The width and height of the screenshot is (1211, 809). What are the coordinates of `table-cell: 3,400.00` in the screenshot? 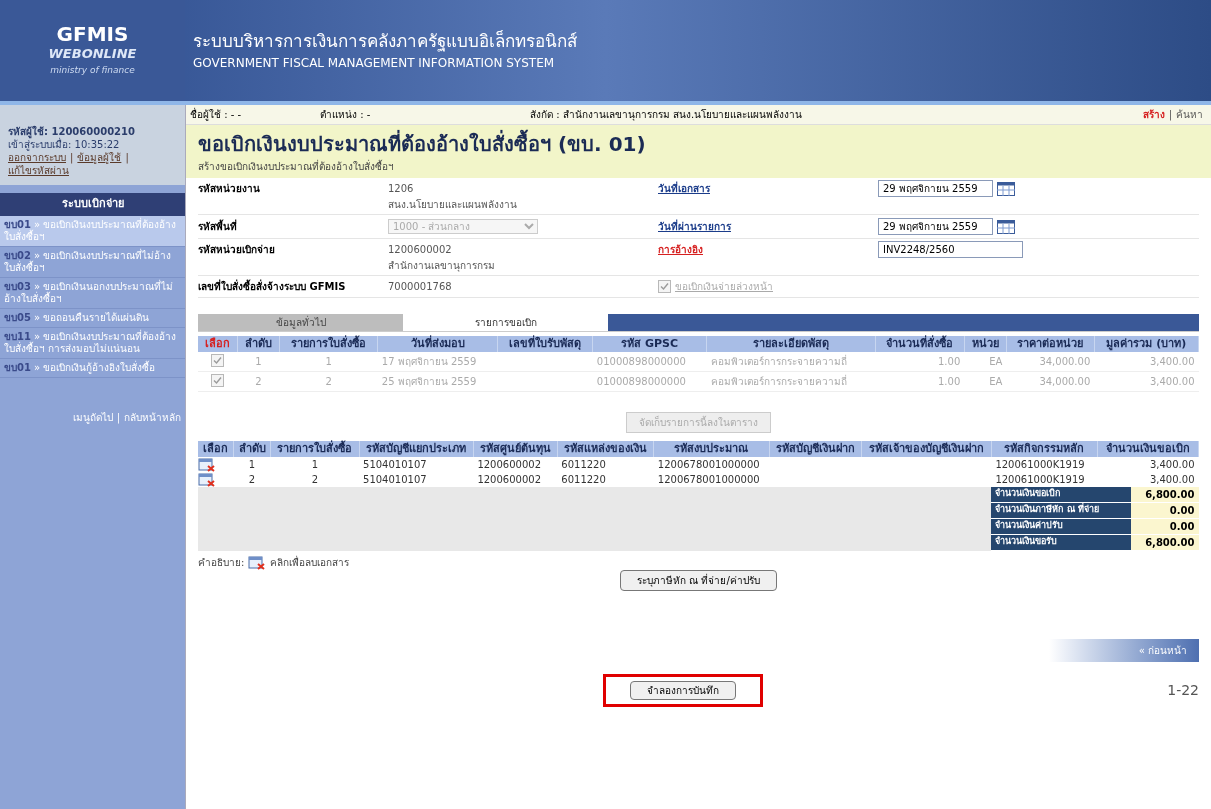 It's located at (1146, 381).